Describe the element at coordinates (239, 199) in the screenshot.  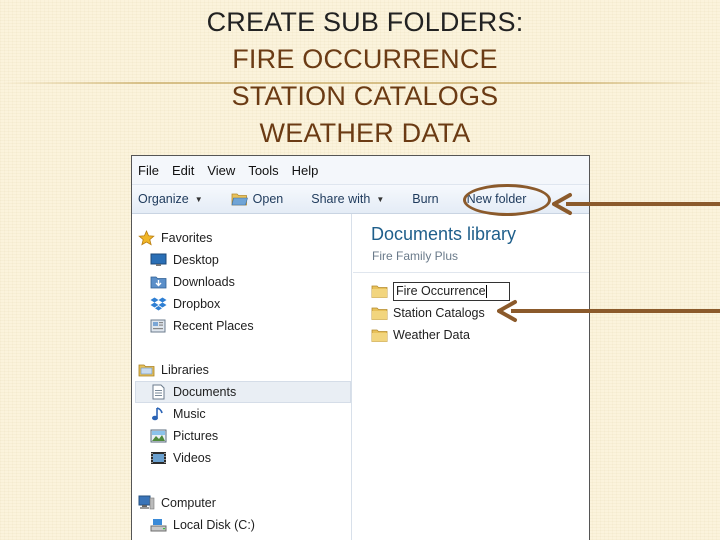
I see `folder-open-icon` at that location.